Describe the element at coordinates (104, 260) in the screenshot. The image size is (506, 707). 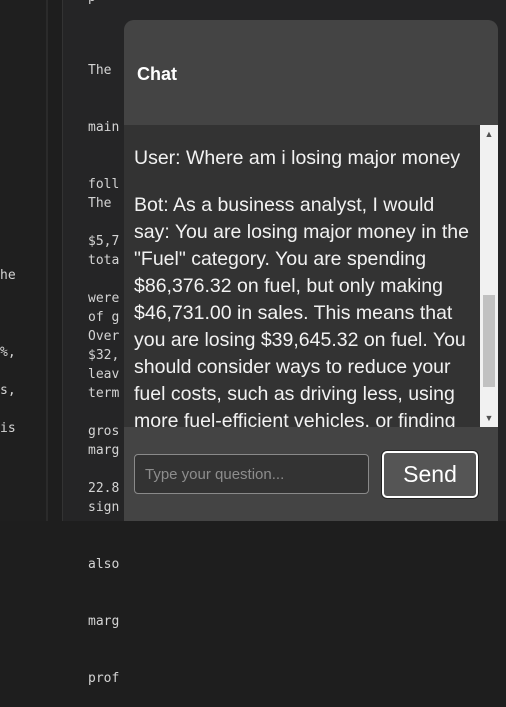
I see `doc-line: tota` at that location.